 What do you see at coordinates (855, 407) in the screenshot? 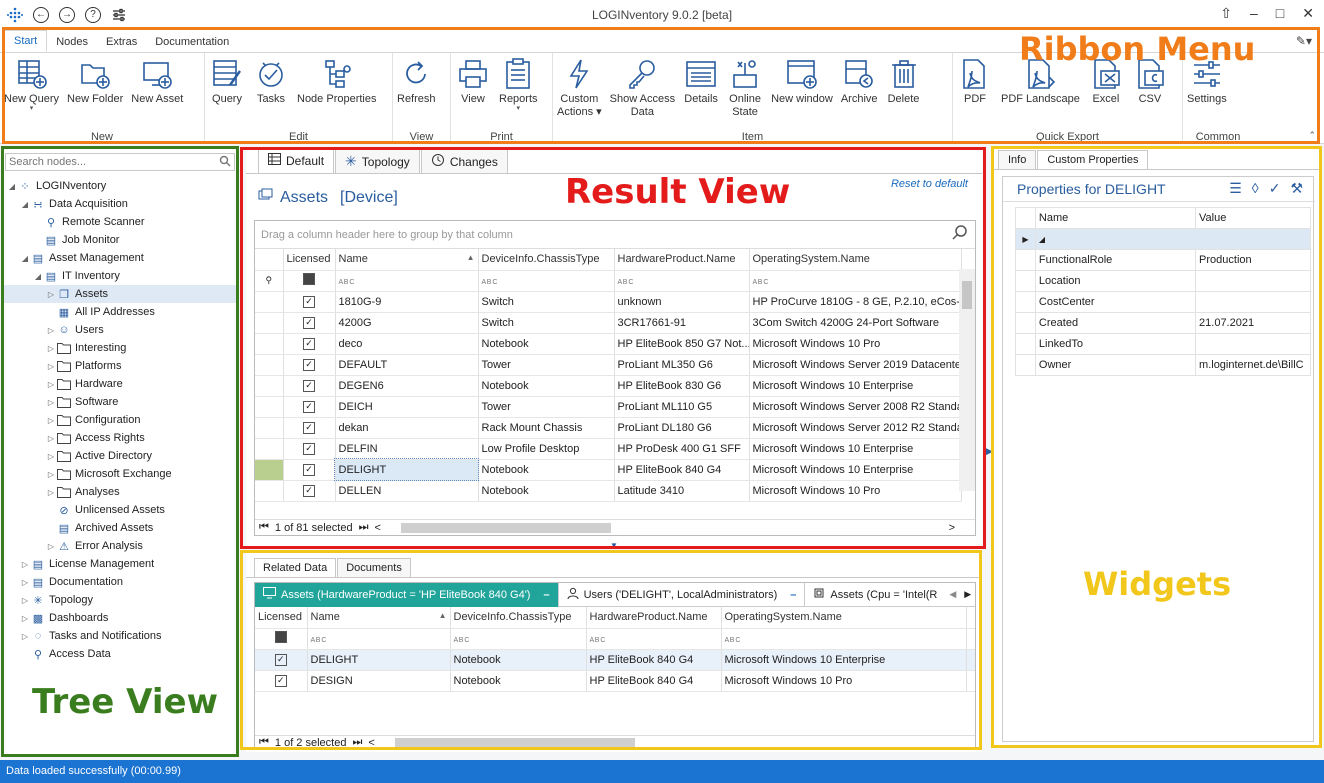
I see `table-cell: Microsoft Windows Server 2008 R2 Standa` at bounding box center [855, 407].